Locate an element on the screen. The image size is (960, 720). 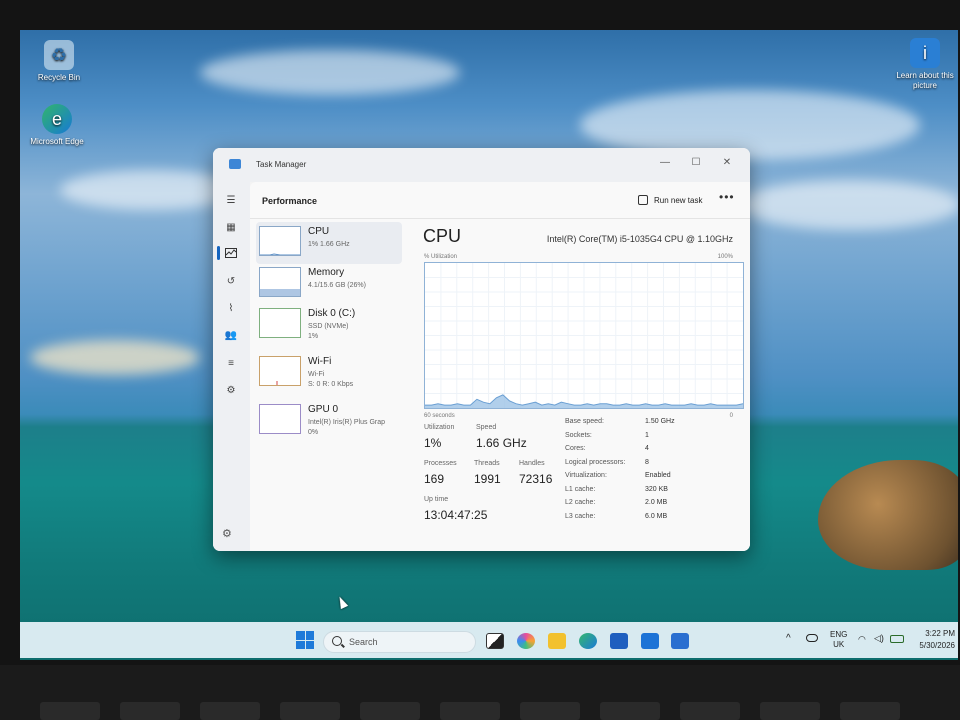
spec-label: Base speed: is located at coordinates (584, 421).